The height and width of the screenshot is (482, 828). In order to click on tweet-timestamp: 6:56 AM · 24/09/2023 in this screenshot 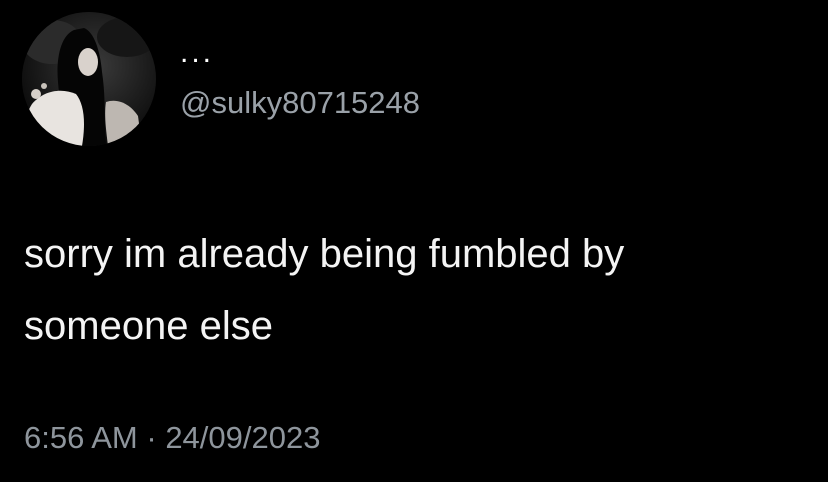, I will do `click(172, 438)`.